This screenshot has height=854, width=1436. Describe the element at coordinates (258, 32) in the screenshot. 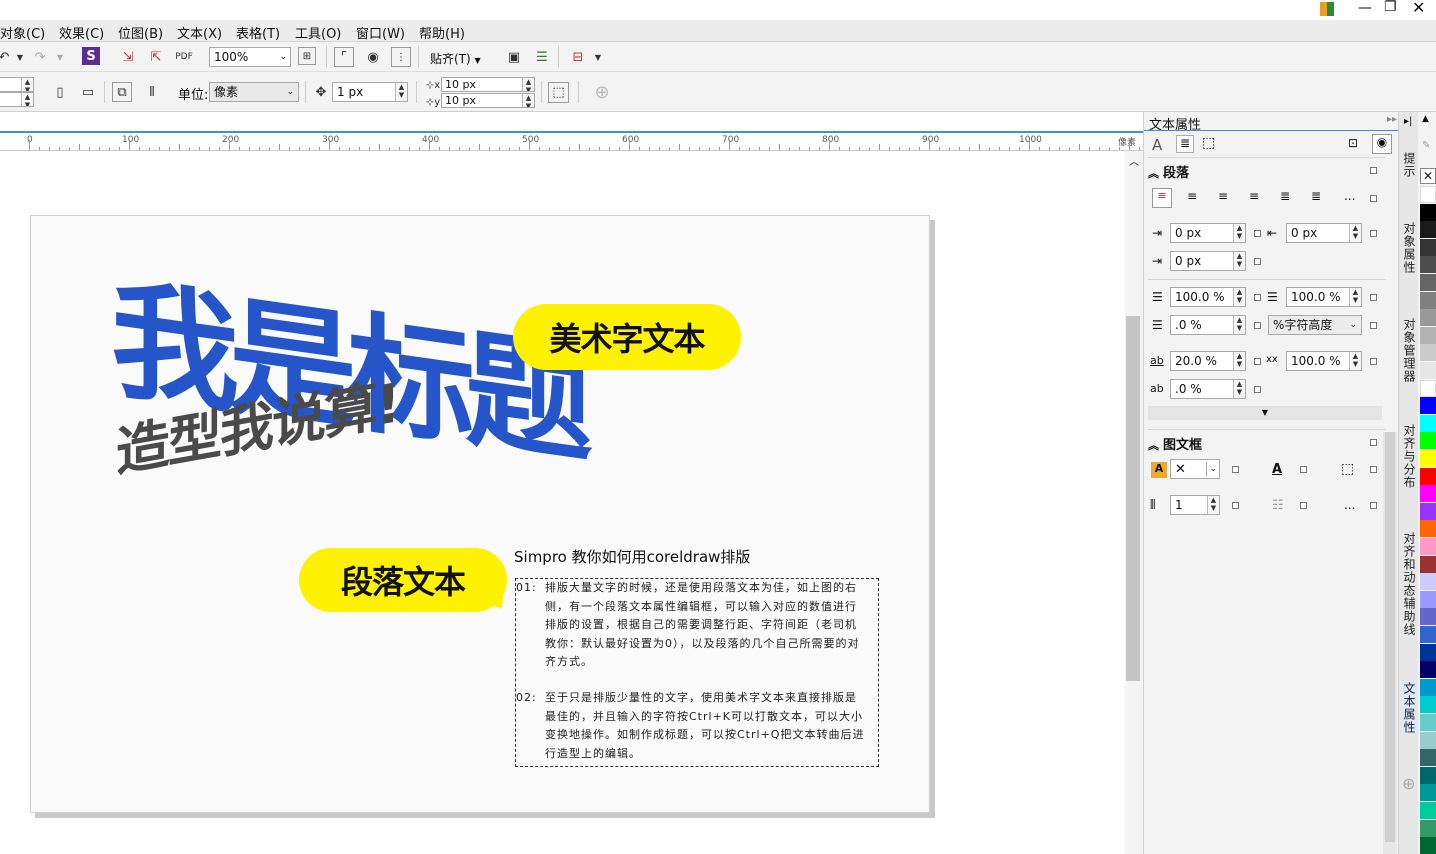

I see `menu-table: 表格(T)` at that location.